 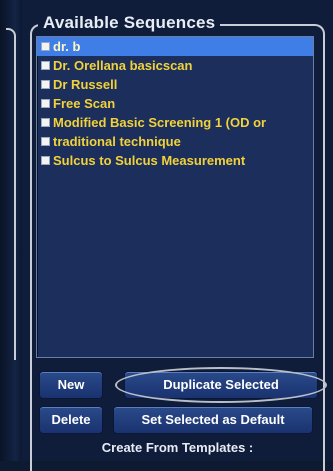 What do you see at coordinates (175, 46) in the screenshot?
I see `list-item: dr. b` at bounding box center [175, 46].